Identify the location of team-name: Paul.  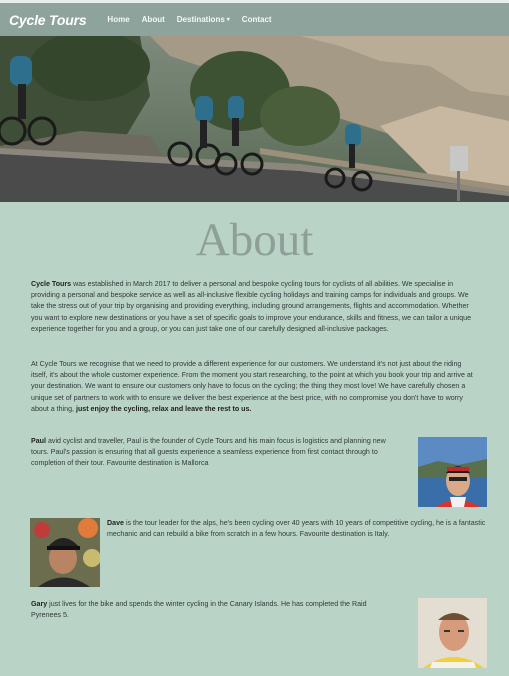
(38, 441).